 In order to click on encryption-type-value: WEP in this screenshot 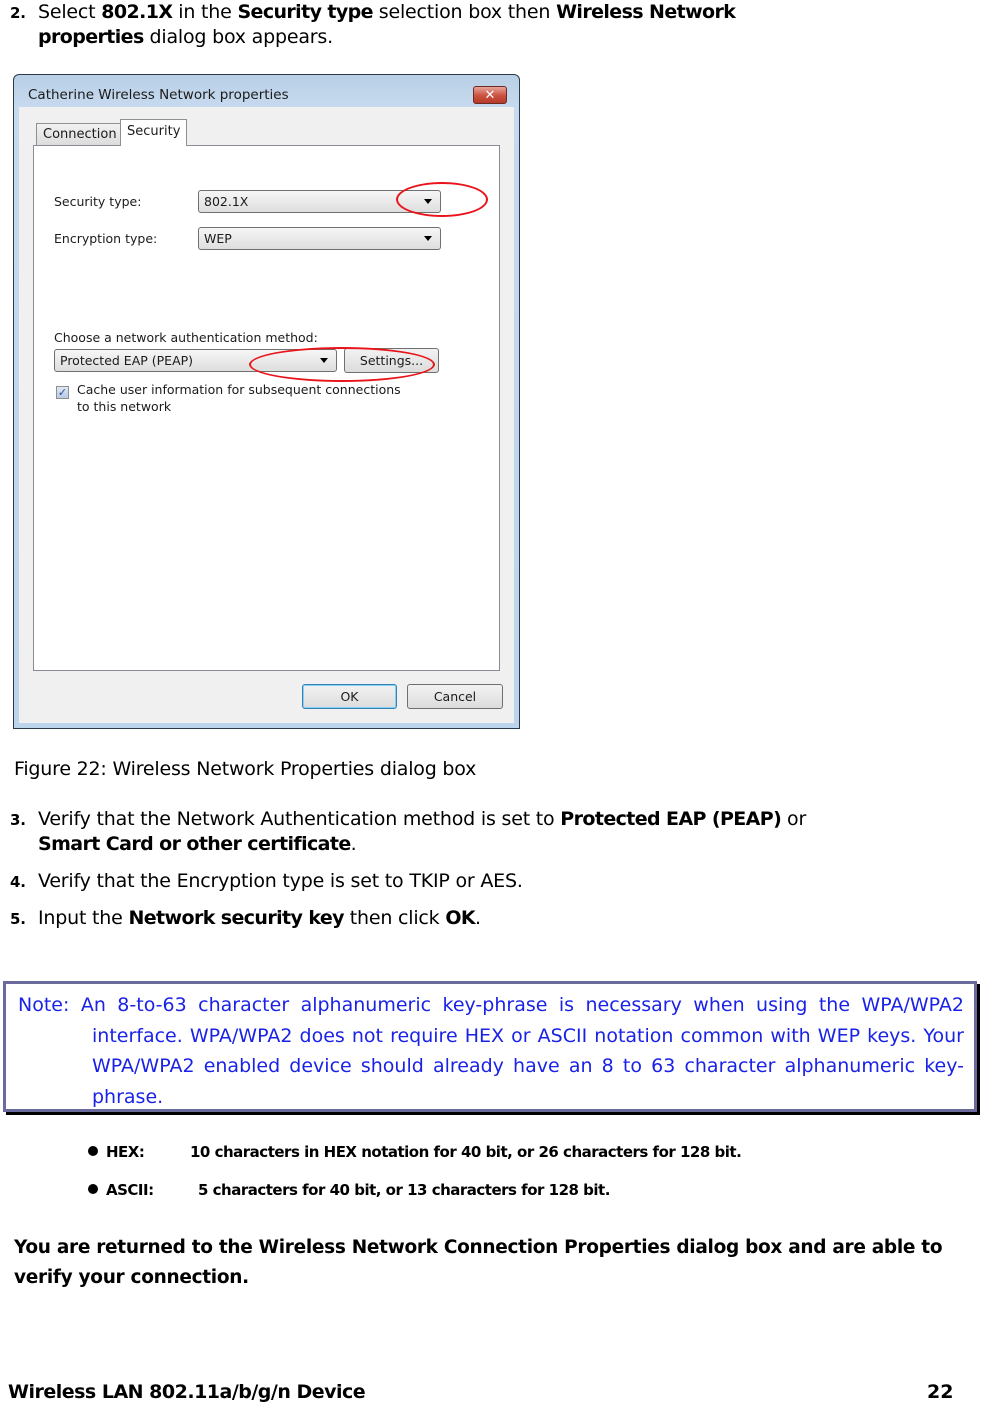, I will do `click(218, 238)`.